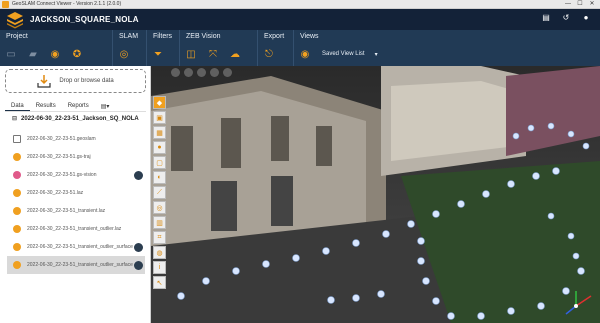  I want to click on layers-icon: ◆, so click(159, 102).